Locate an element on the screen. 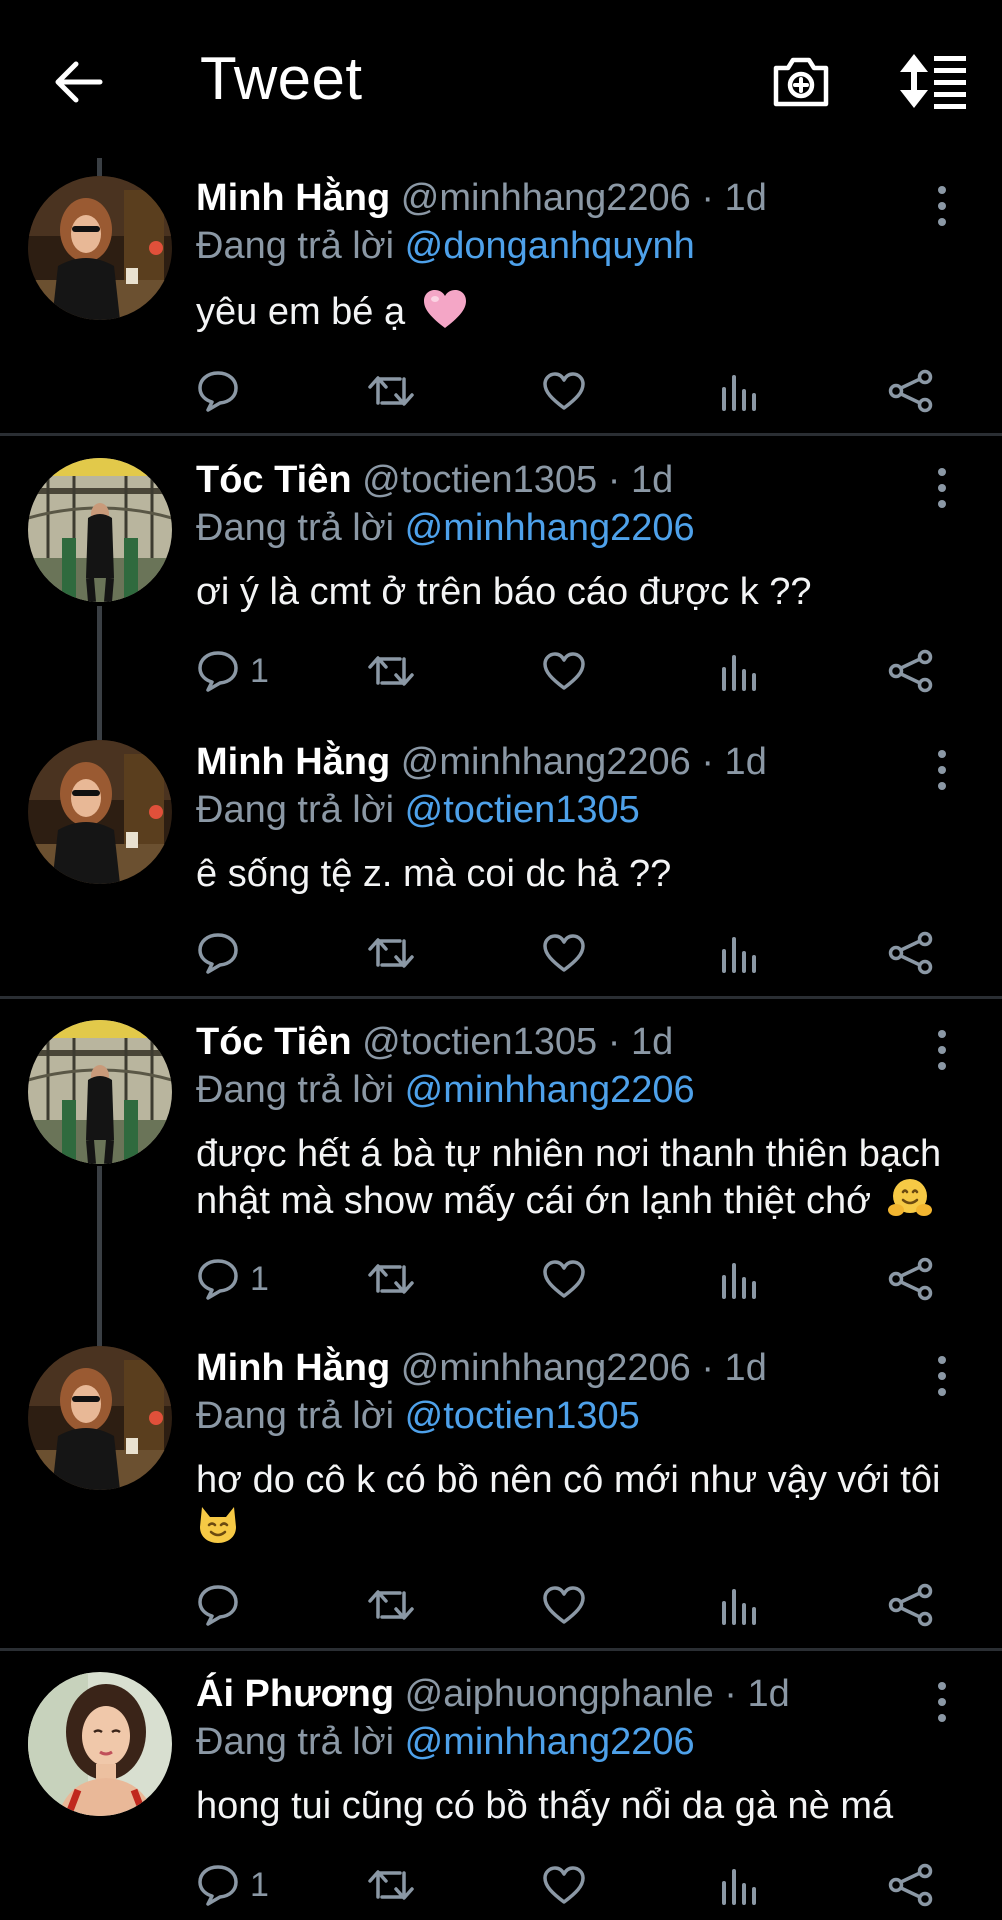 Image resolution: width=1002 pixels, height=1920 pixels. page-title: Tweet is located at coordinates (281, 78).